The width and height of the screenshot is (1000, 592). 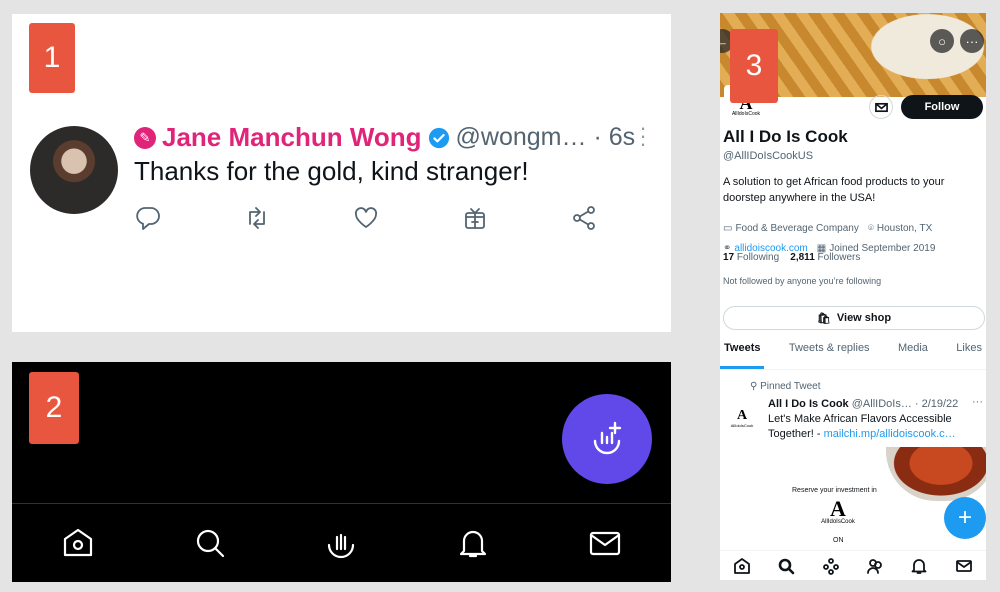 I want to click on food-image, so click(x=936, y=474).